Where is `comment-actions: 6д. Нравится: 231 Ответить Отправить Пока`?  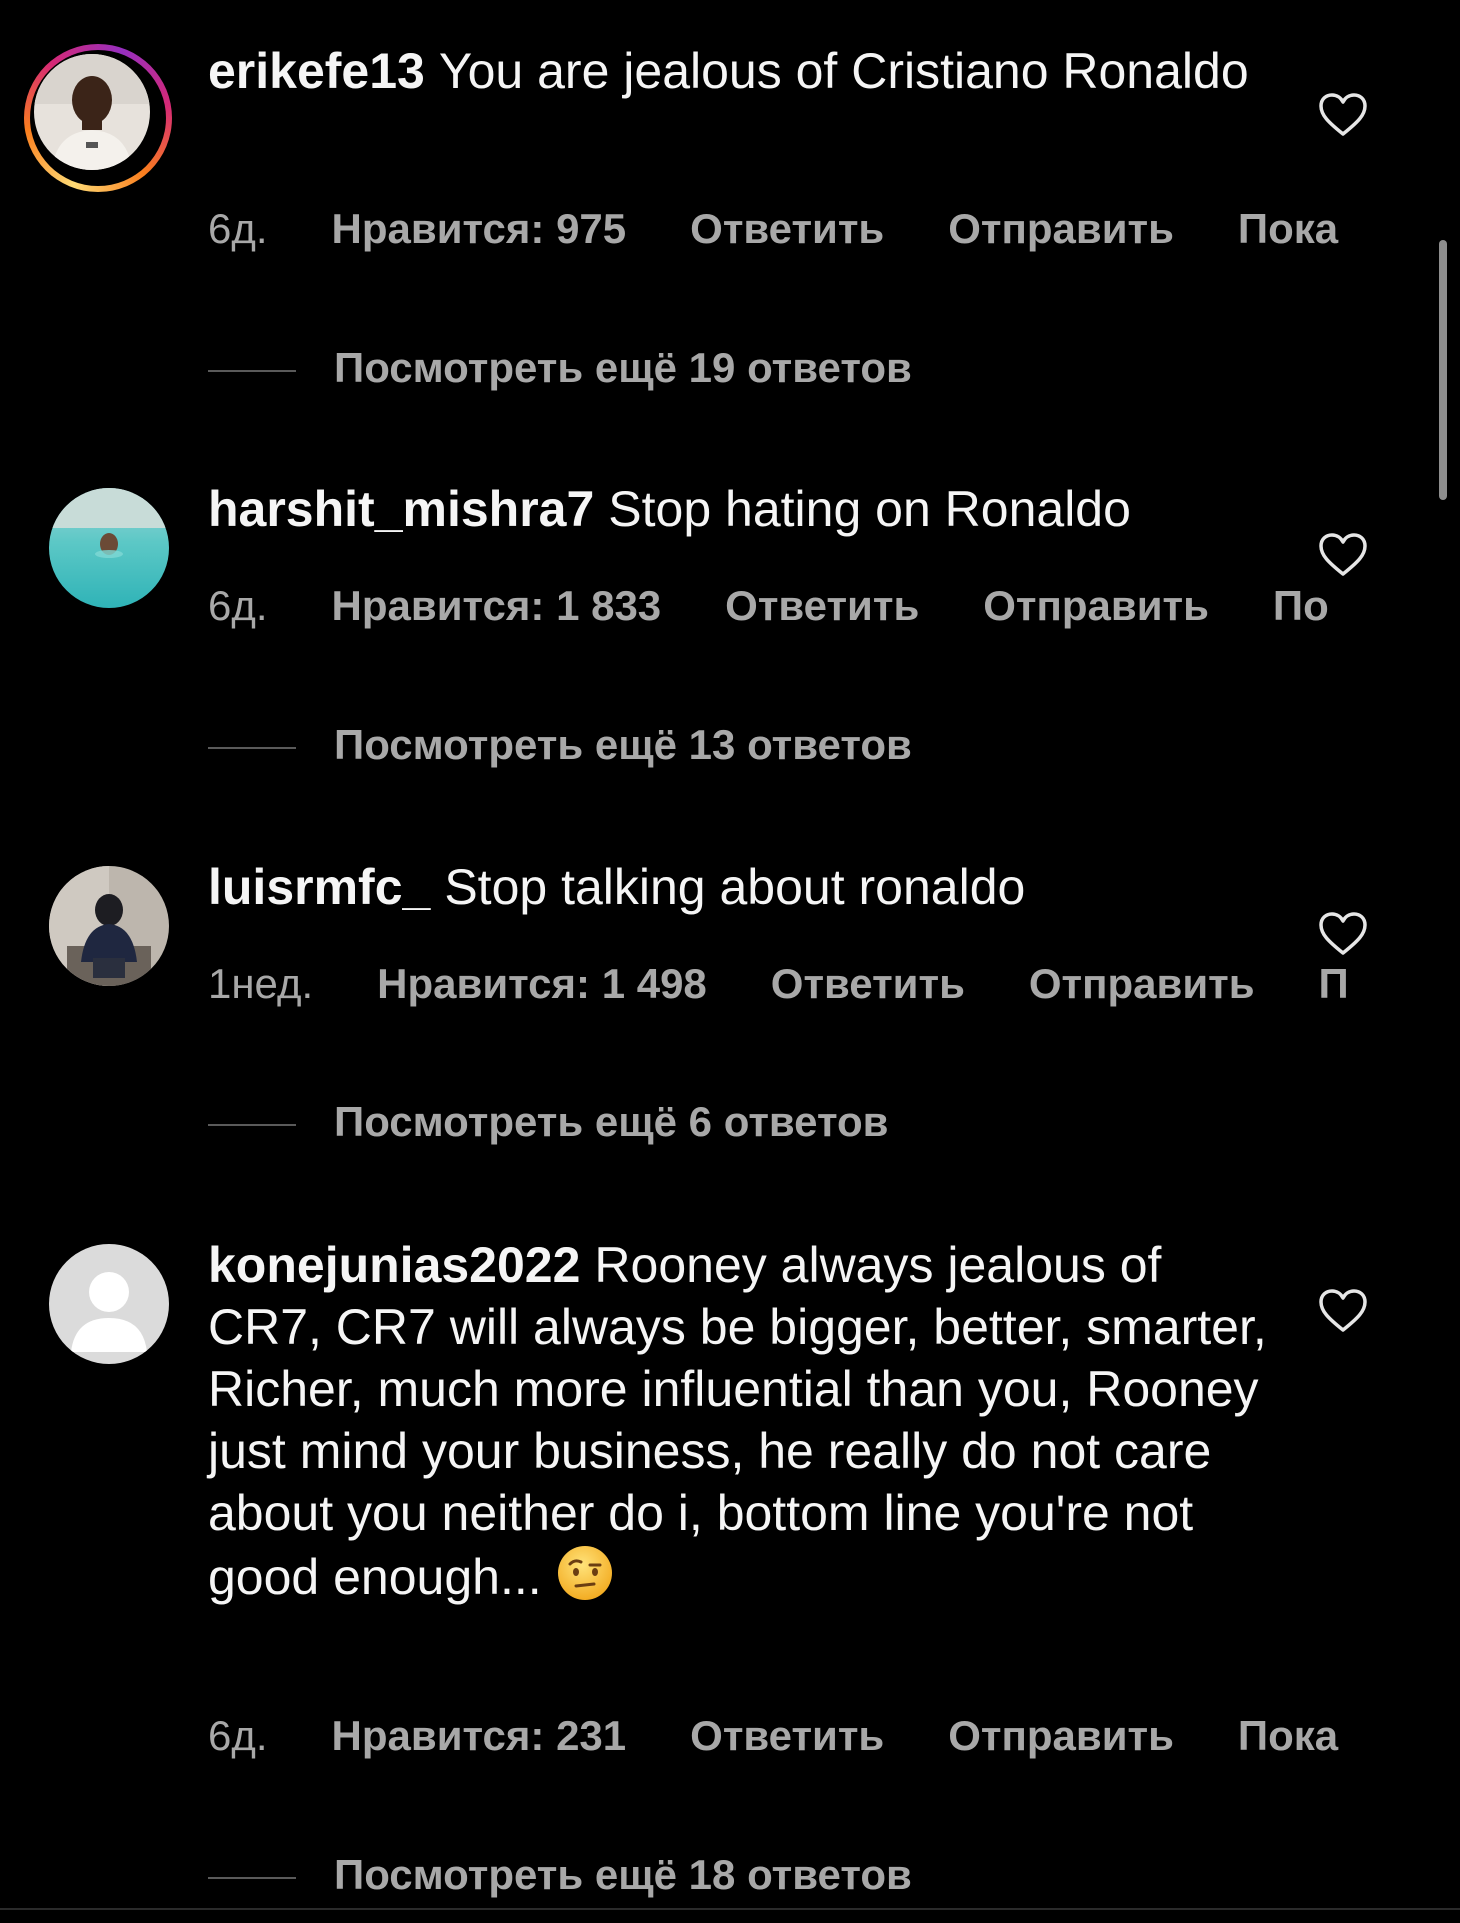
comment-actions: 6д. Нравится: 231 Ответить Отправить Пока is located at coordinates (805, 1736).